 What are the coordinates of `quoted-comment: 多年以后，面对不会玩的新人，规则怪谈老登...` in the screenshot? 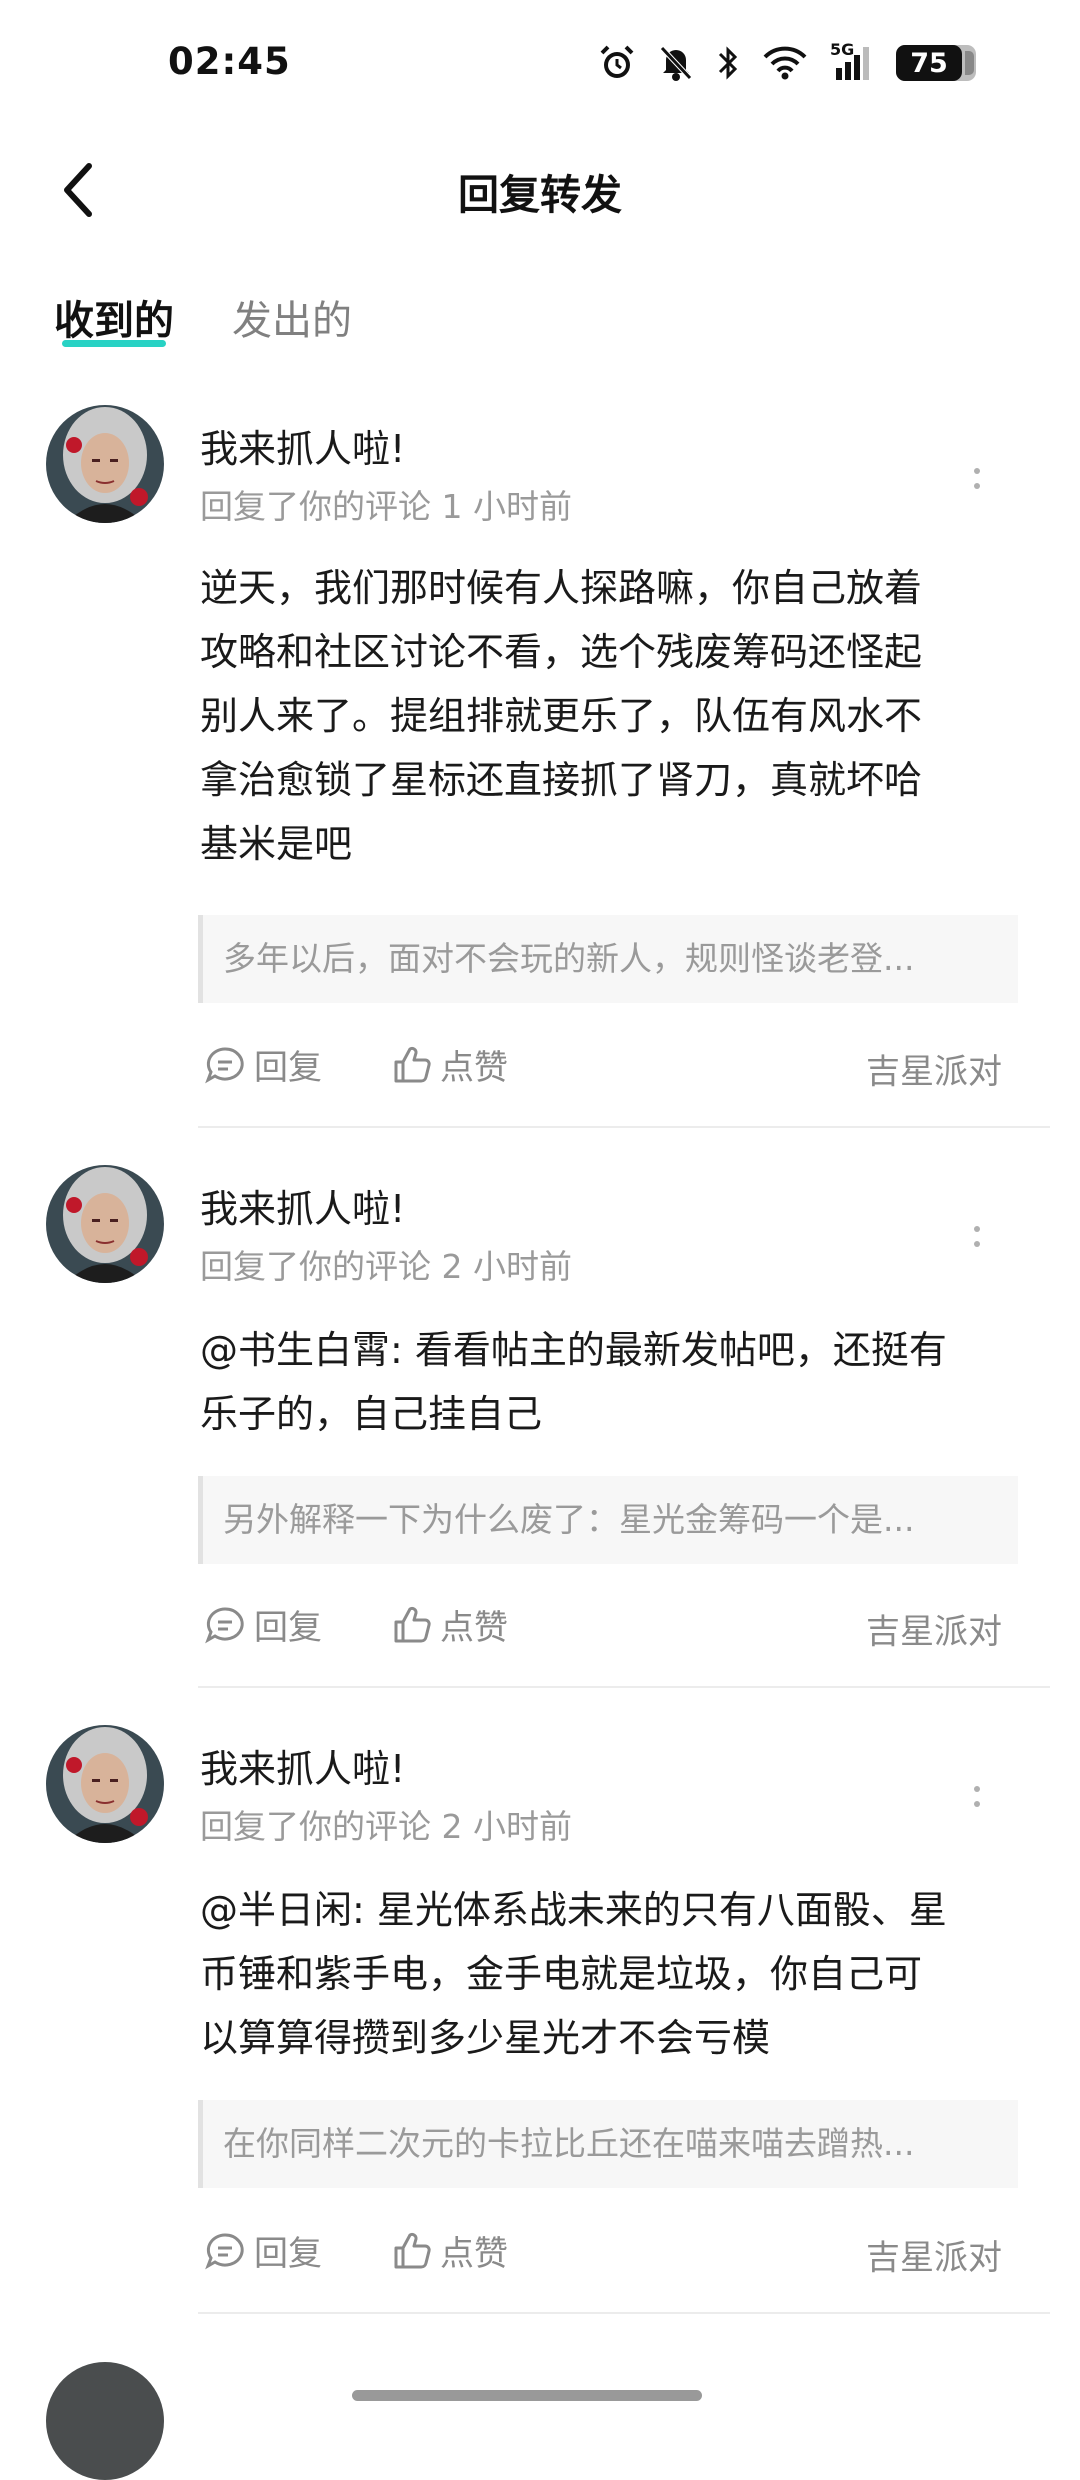 It's located at (608, 959).